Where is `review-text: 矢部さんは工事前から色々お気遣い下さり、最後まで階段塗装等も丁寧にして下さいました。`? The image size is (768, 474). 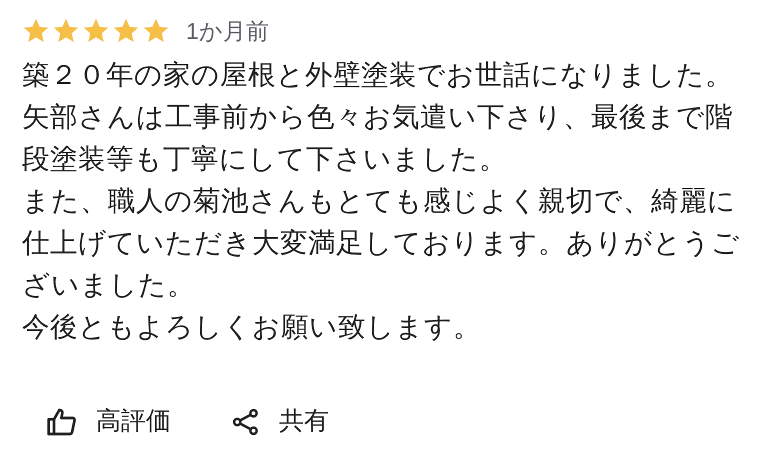 review-text: 矢部さんは工事前から色々お気遣い下さり、最後まで階段塗装等も丁寧にして下さいました。 is located at coordinates (378, 138).